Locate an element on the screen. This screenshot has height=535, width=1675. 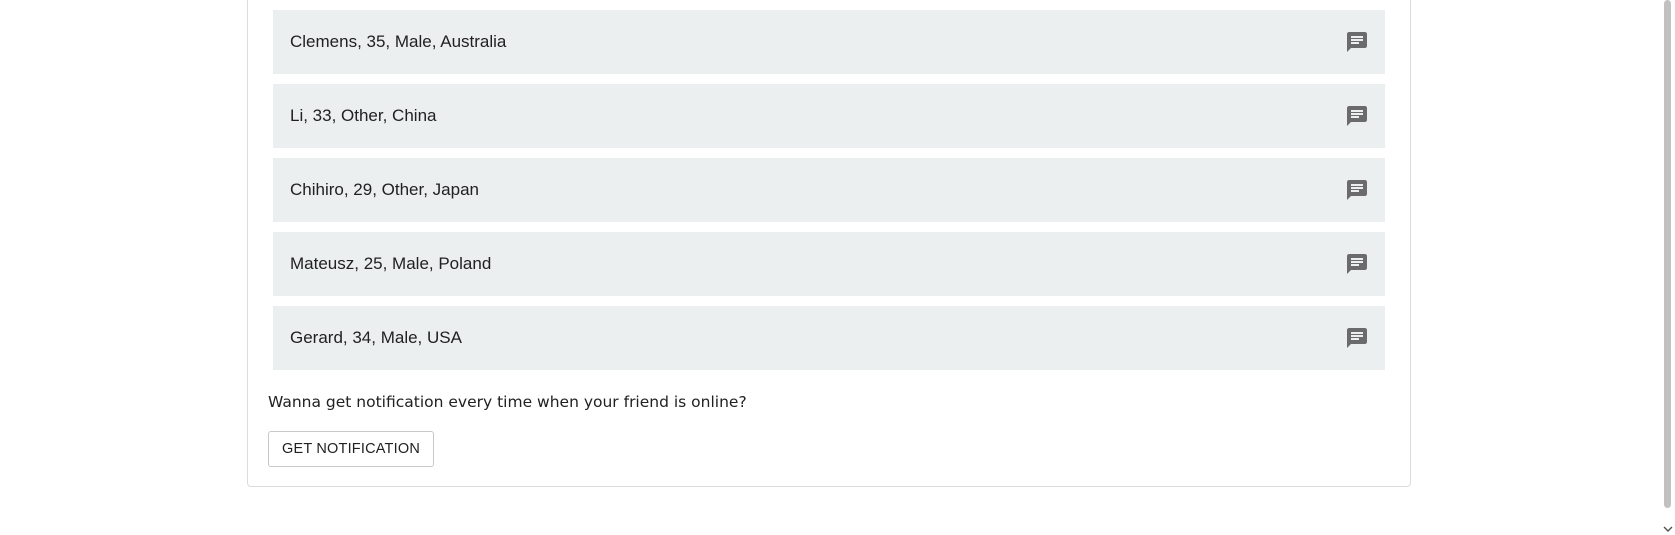
get-notification-button: GET NOTIFICATION is located at coordinates (351, 449).